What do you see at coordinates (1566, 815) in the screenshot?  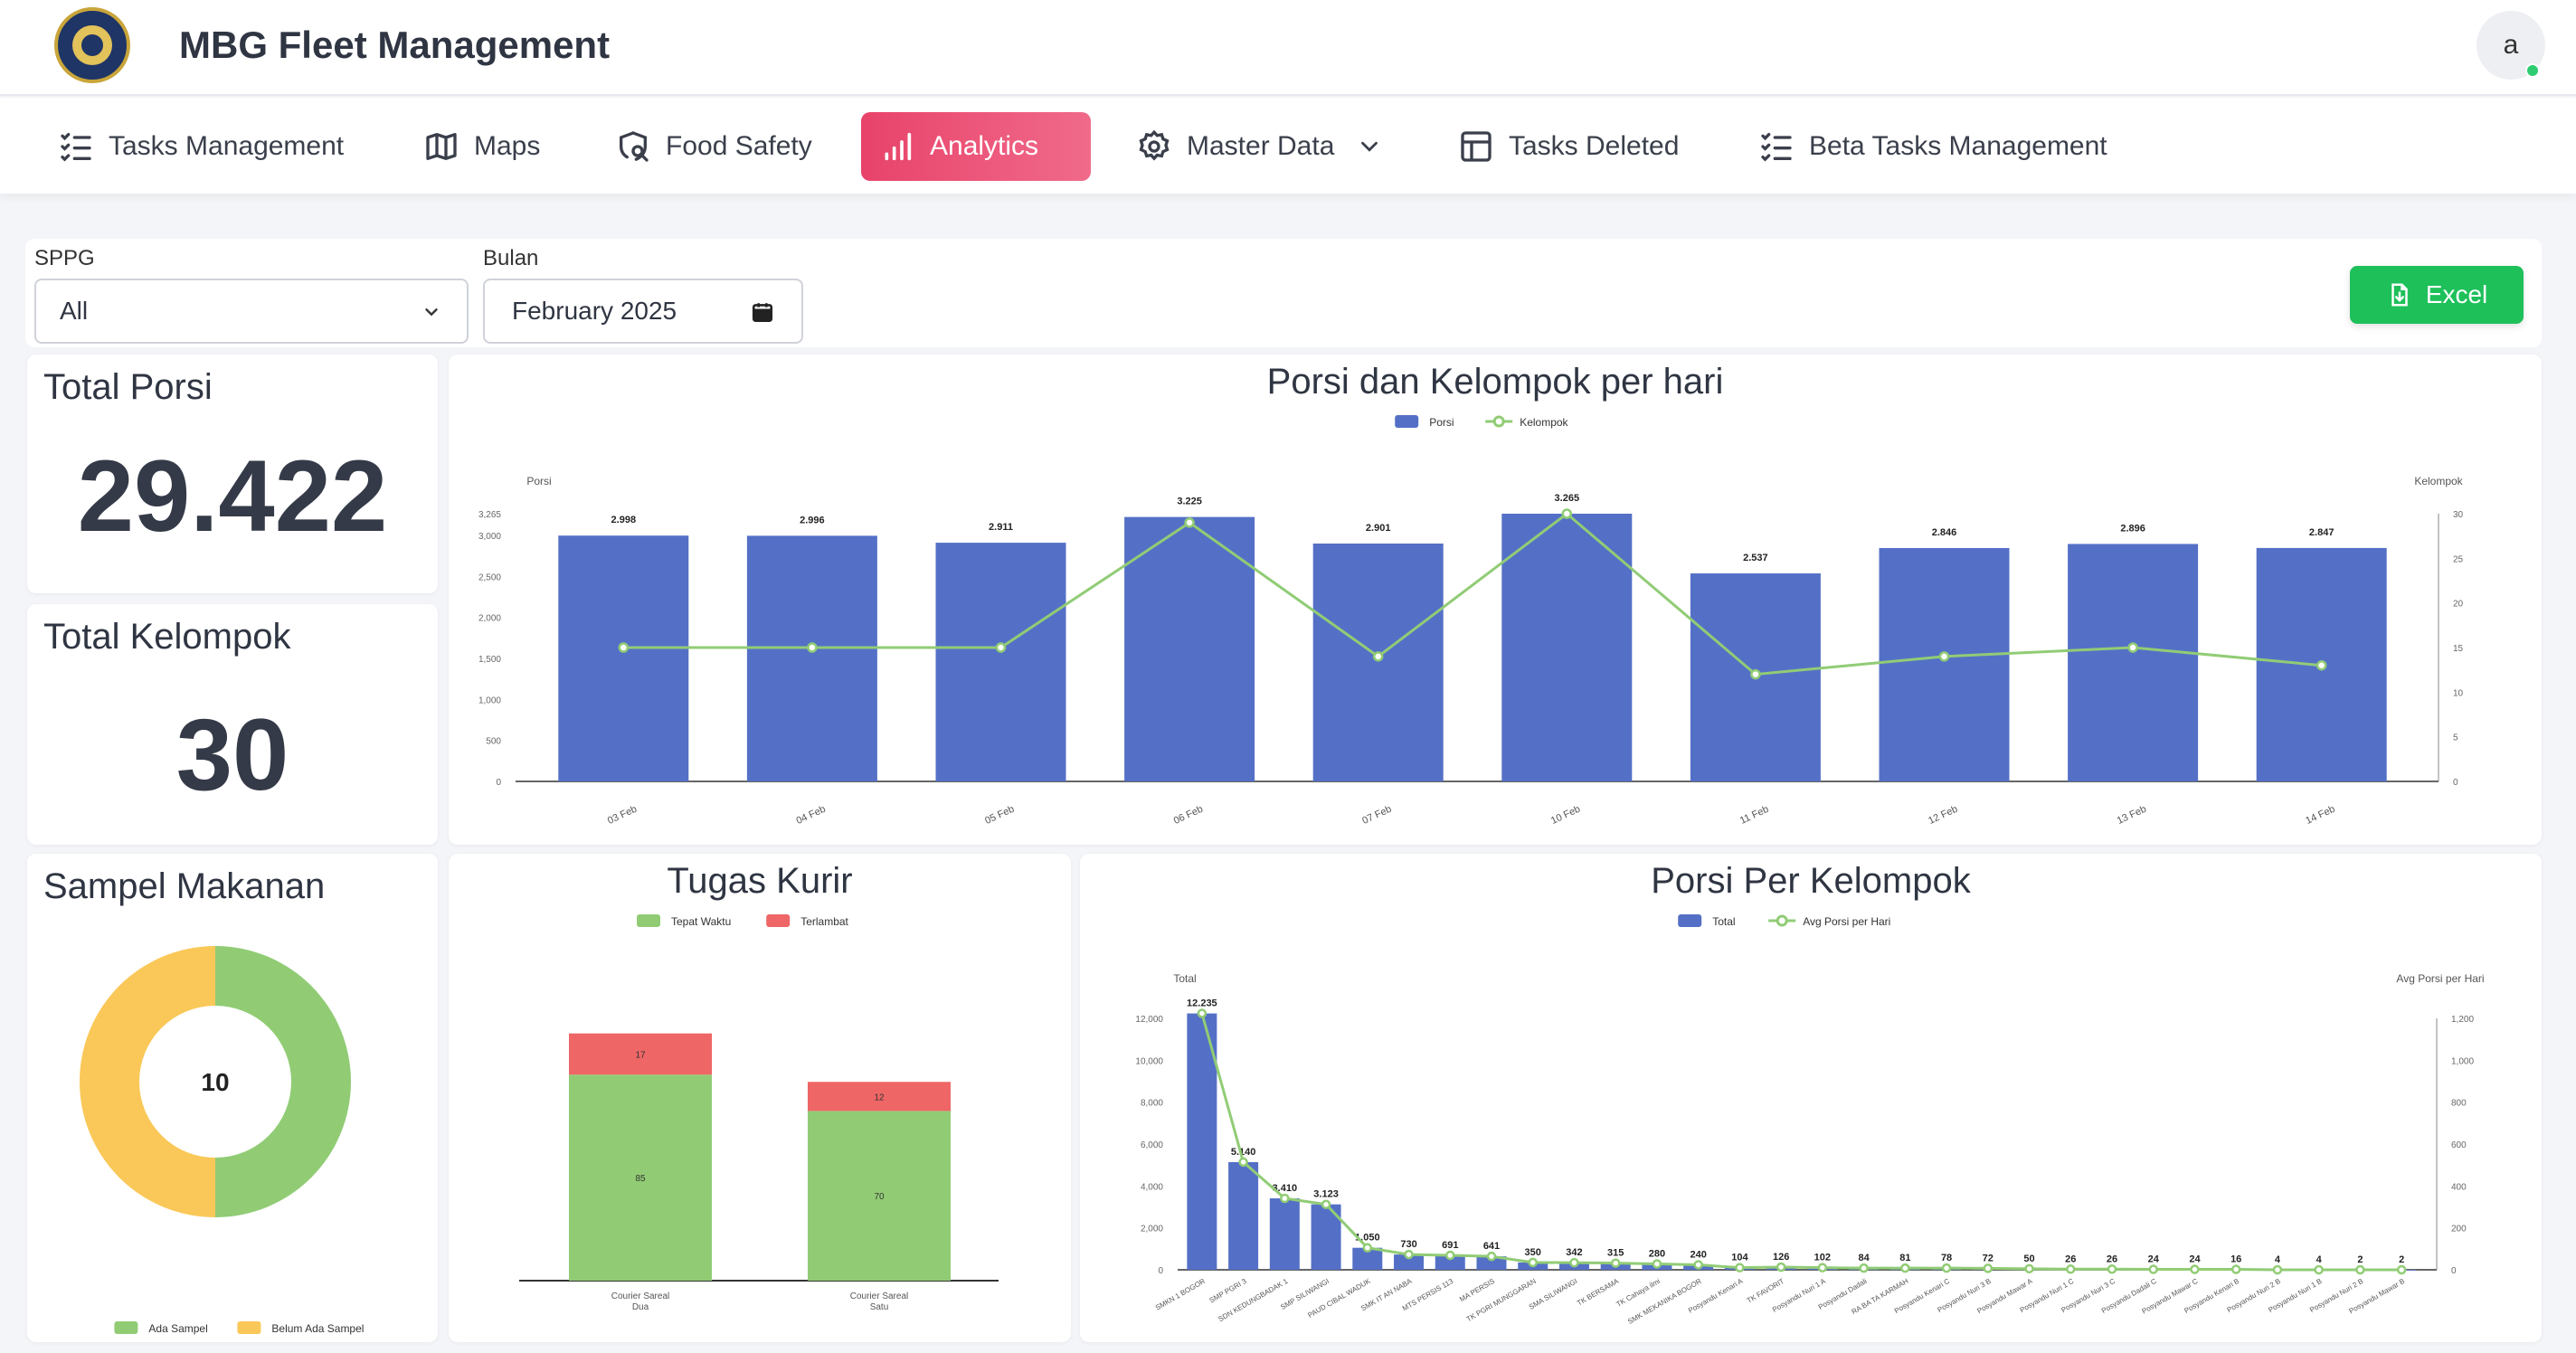 I see `x-tick-label: 10 Feb` at bounding box center [1566, 815].